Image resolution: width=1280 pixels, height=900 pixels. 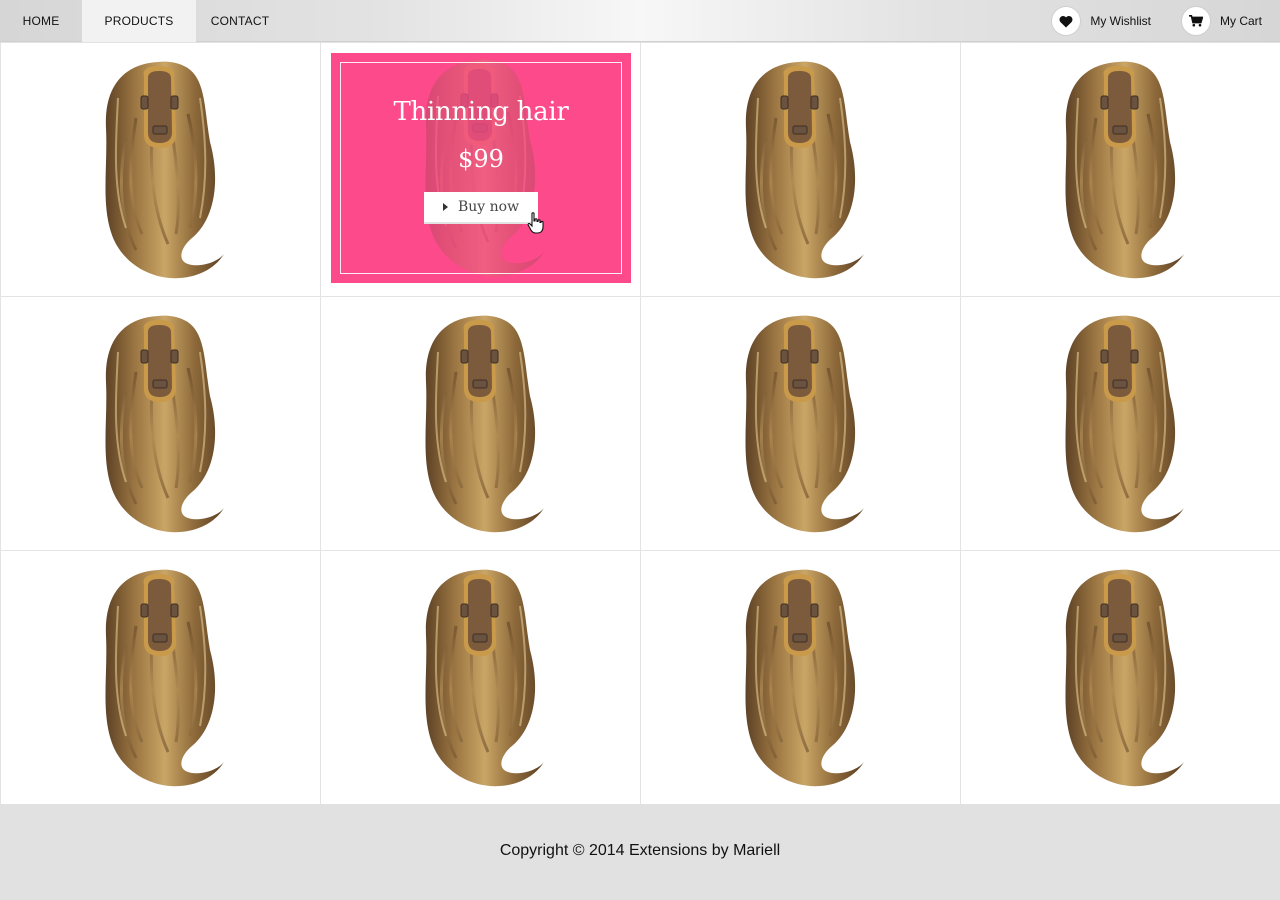 What do you see at coordinates (488, 207) in the screenshot?
I see `buy-now-label: Buy now` at bounding box center [488, 207].